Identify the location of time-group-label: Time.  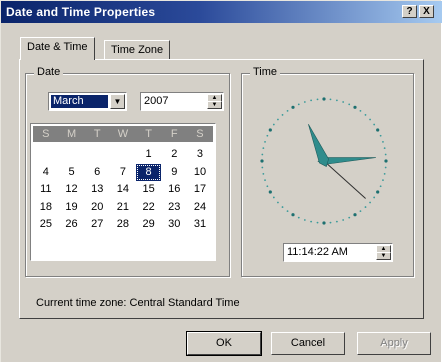
(265, 72).